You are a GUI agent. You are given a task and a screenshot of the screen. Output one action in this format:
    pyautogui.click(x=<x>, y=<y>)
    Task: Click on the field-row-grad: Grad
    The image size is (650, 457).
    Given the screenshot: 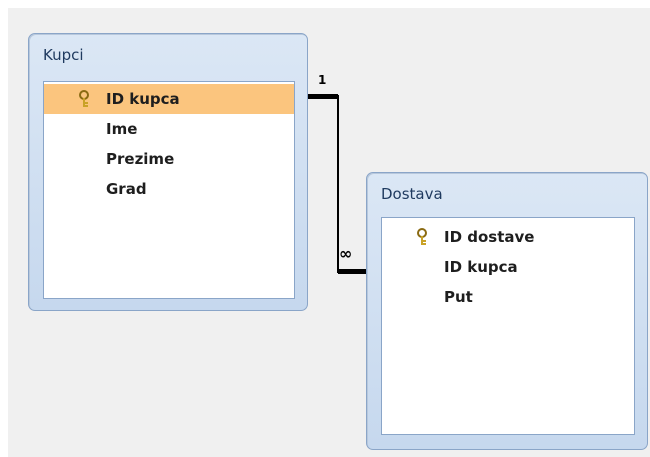 What is the action you would take?
    pyautogui.click(x=169, y=189)
    